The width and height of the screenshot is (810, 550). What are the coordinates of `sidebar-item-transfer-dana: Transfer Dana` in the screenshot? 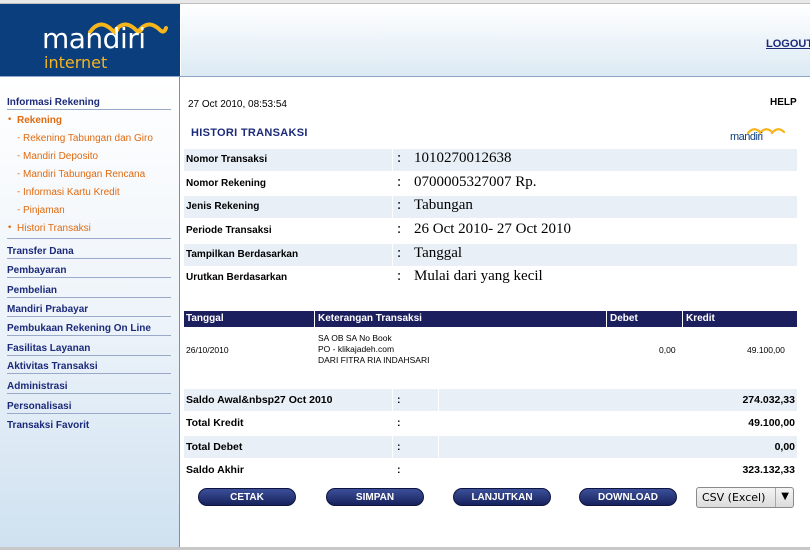 It's located at (40, 251).